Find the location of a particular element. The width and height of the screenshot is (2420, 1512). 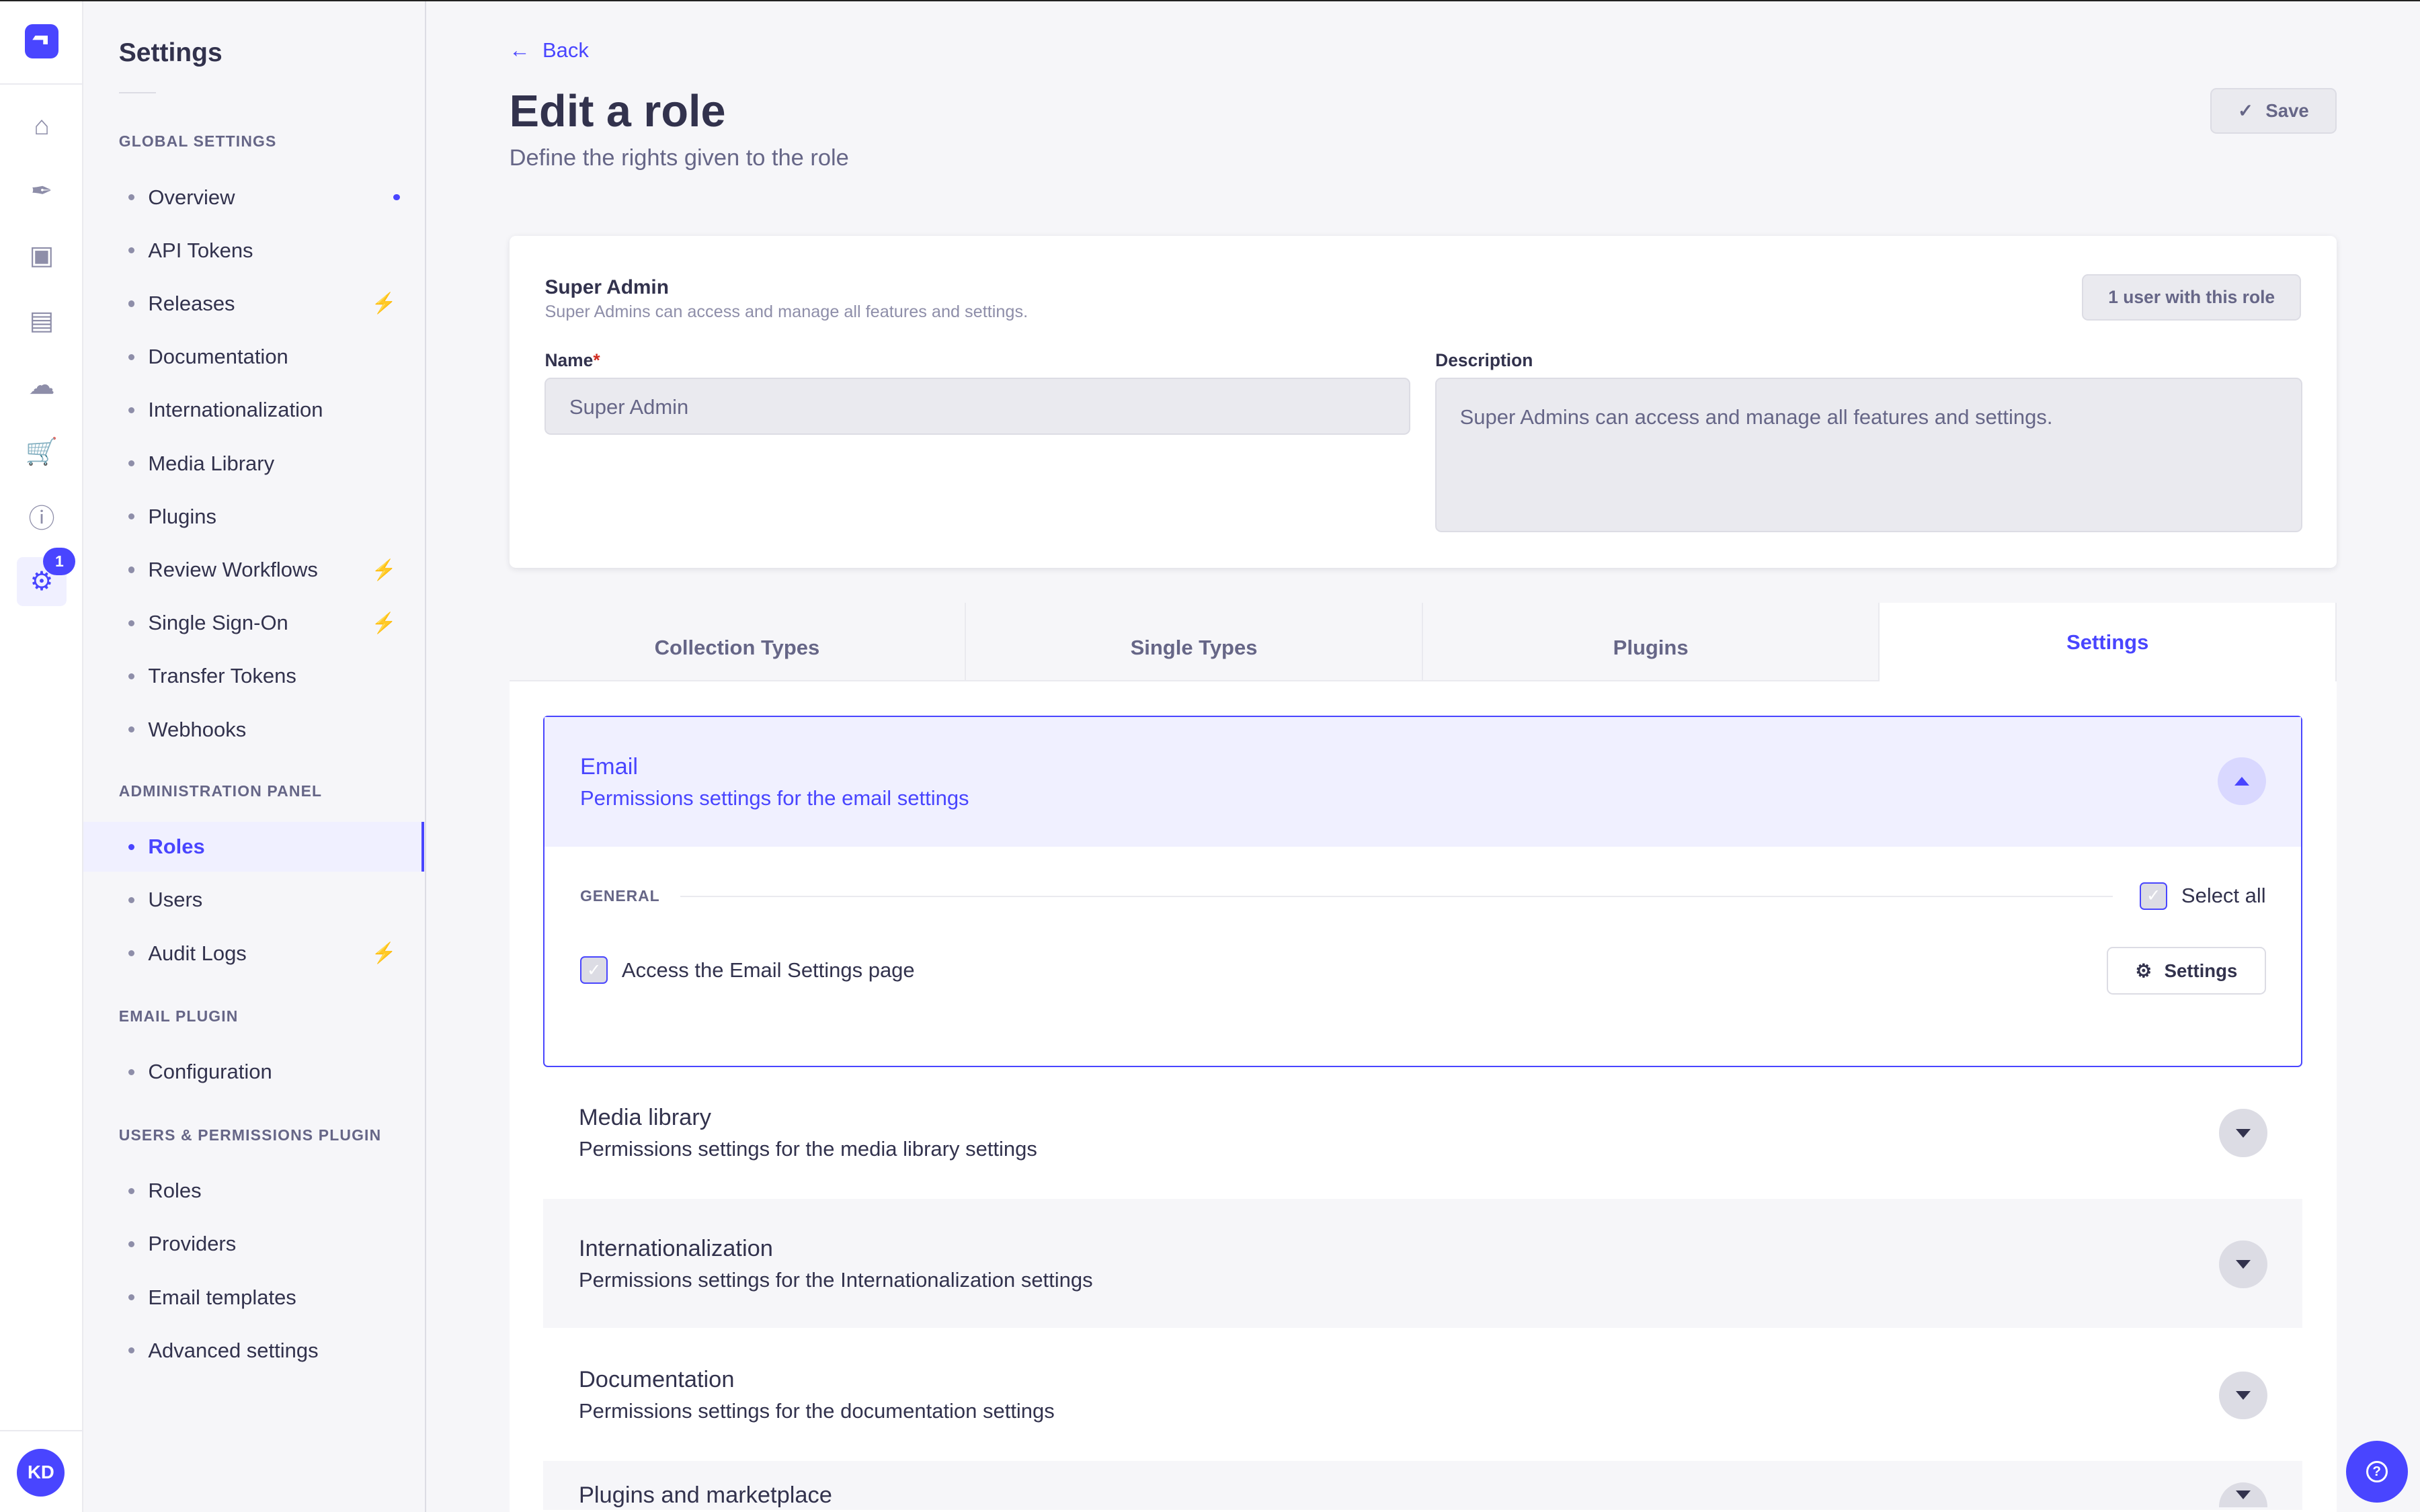

nav-item: Users is located at coordinates (254, 901).